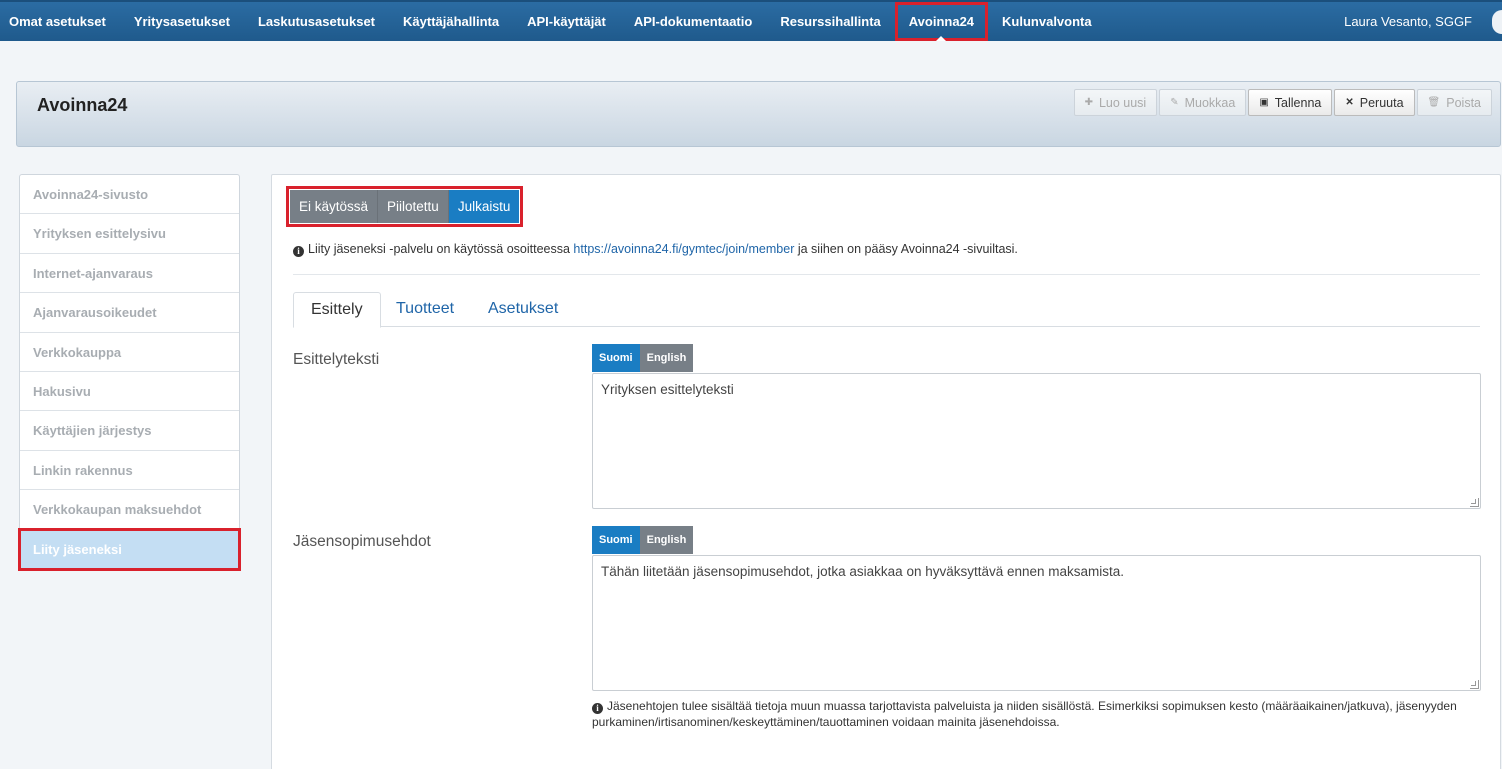 This screenshot has height=769, width=1502. I want to click on sidebar-item-hakusivu: Hakusivu, so click(129, 392).